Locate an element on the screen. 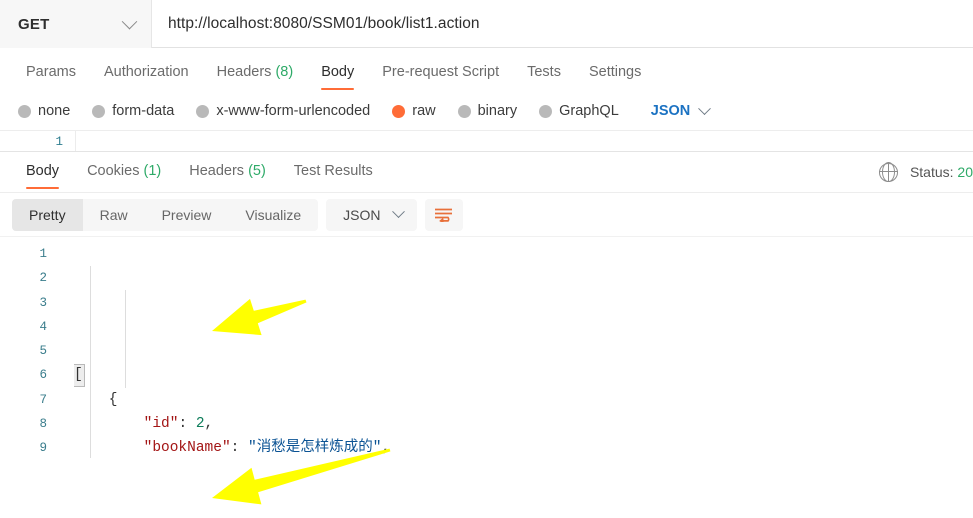 This screenshot has height=518, width=973. request-tab-authorization-label: Authorization is located at coordinates (146, 72).